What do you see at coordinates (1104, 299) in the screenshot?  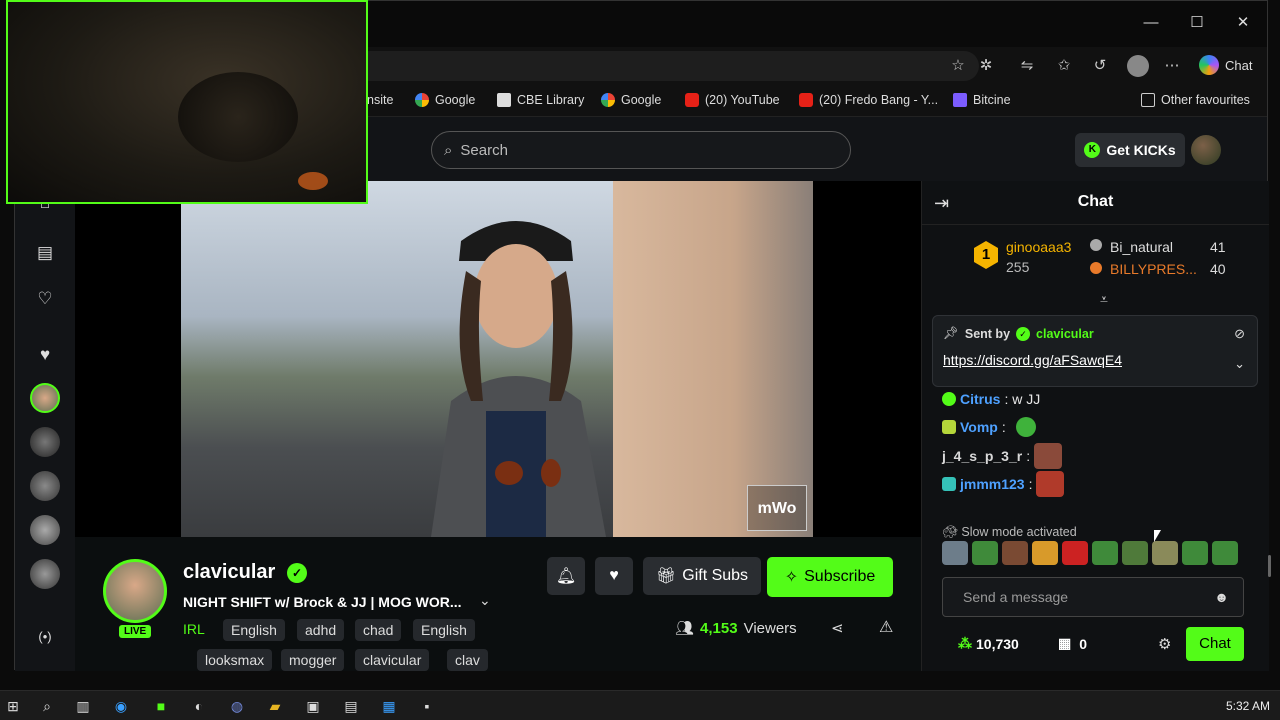 I see `expand-leaderboard-icon: ⩡` at bounding box center [1104, 299].